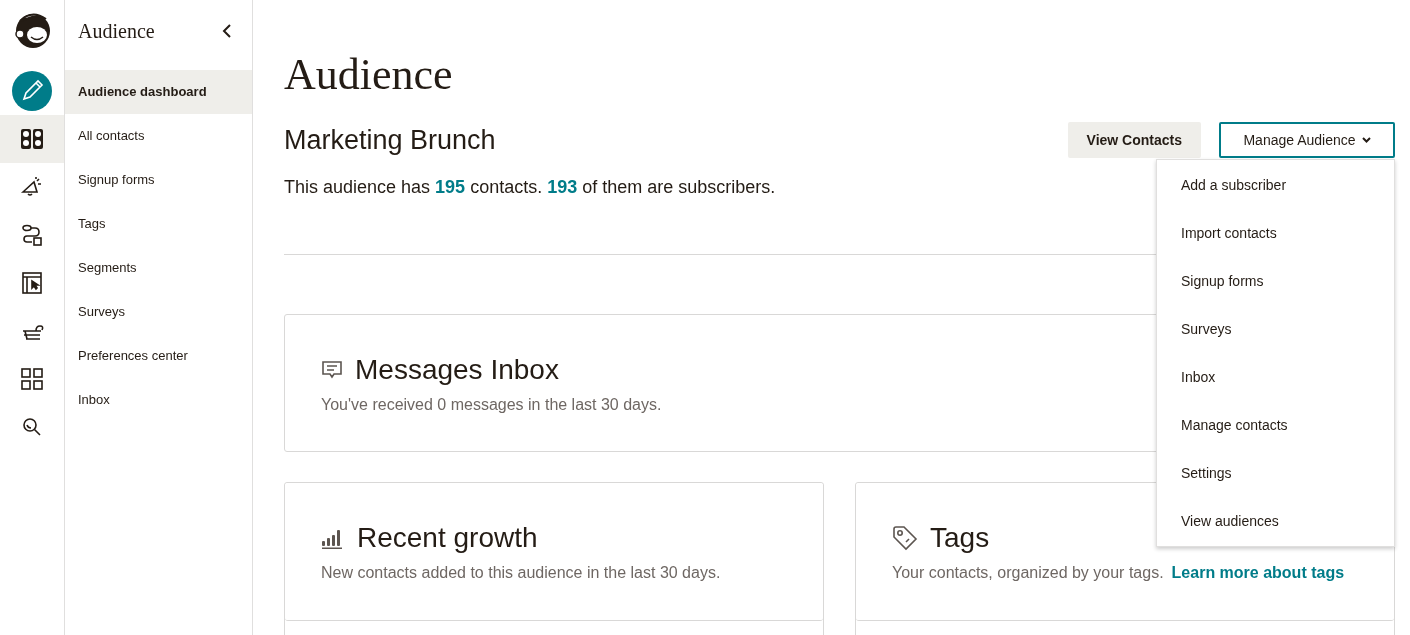 This screenshot has width=1410, height=635. I want to click on sidebar-item: Audience dashboard, so click(158, 92).